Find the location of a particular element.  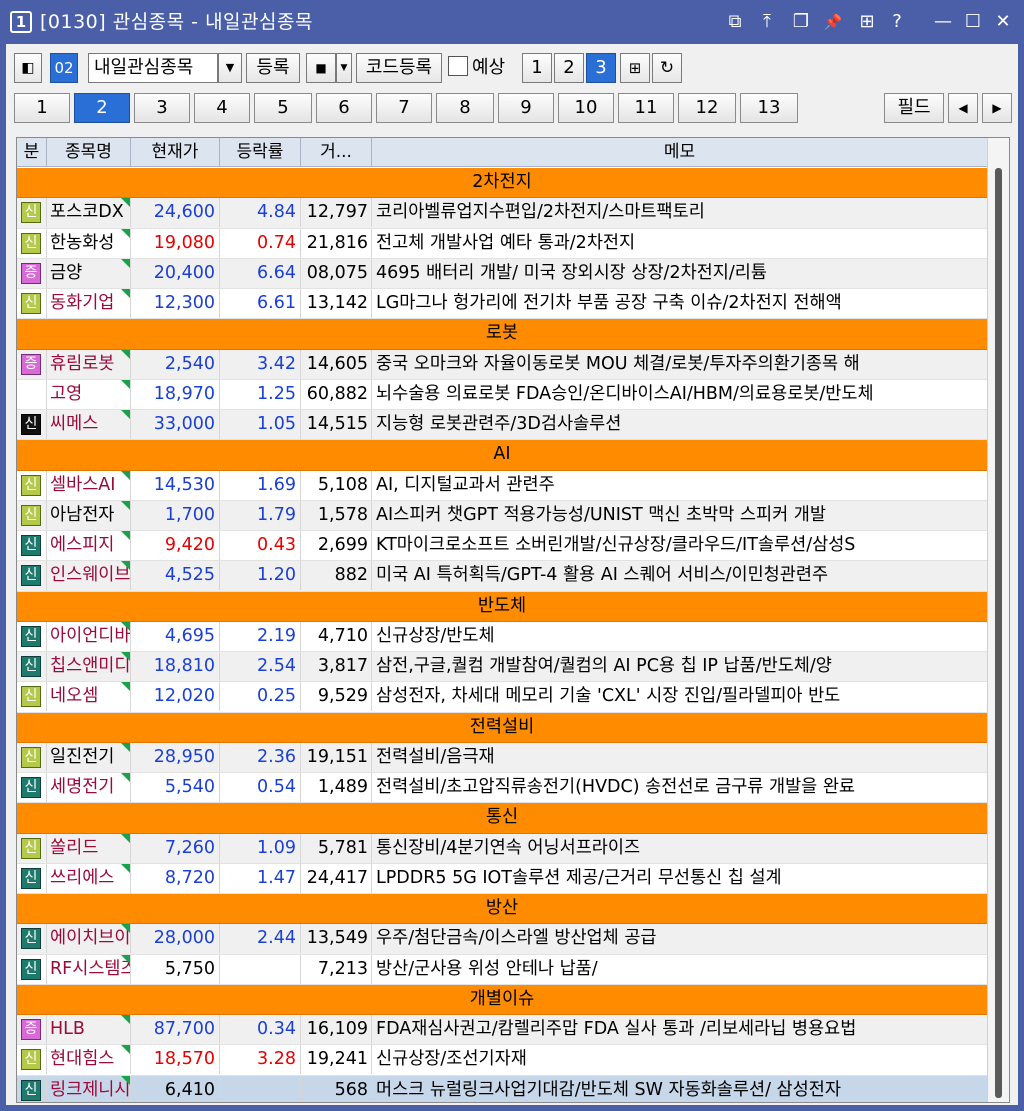

memo: 우주/첨단금속/이스라엘 방산업체 공급 is located at coordinates (679, 938).